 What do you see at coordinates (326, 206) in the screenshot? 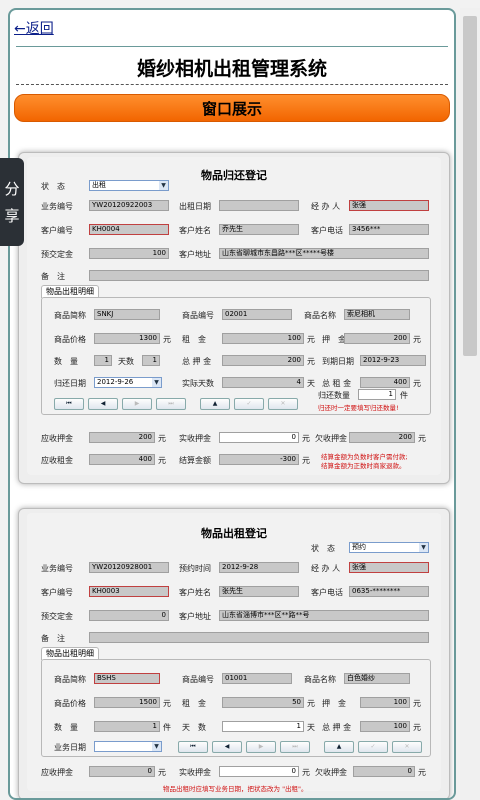
I see `handler-label: 经 办 人` at bounding box center [326, 206].